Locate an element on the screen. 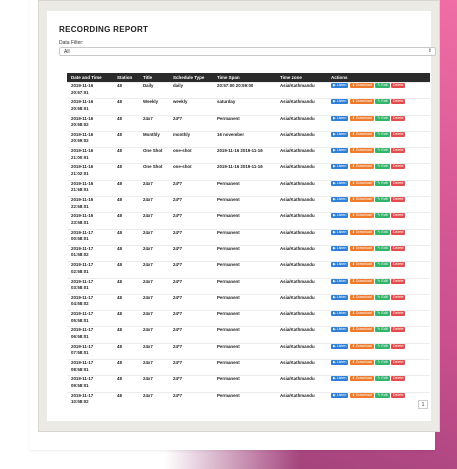 The height and width of the screenshot is (469, 457). data-filter-select: All ⇕ is located at coordinates (247, 51).